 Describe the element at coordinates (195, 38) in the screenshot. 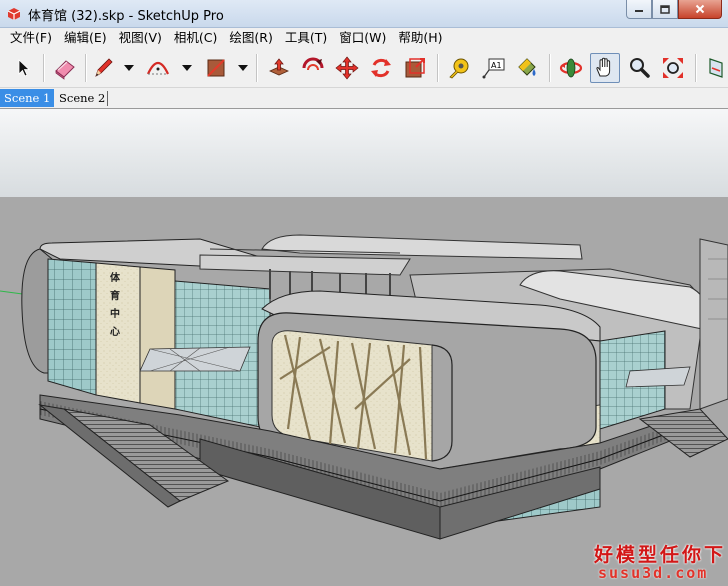

I see `menu-camera: 相机(C)` at that location.